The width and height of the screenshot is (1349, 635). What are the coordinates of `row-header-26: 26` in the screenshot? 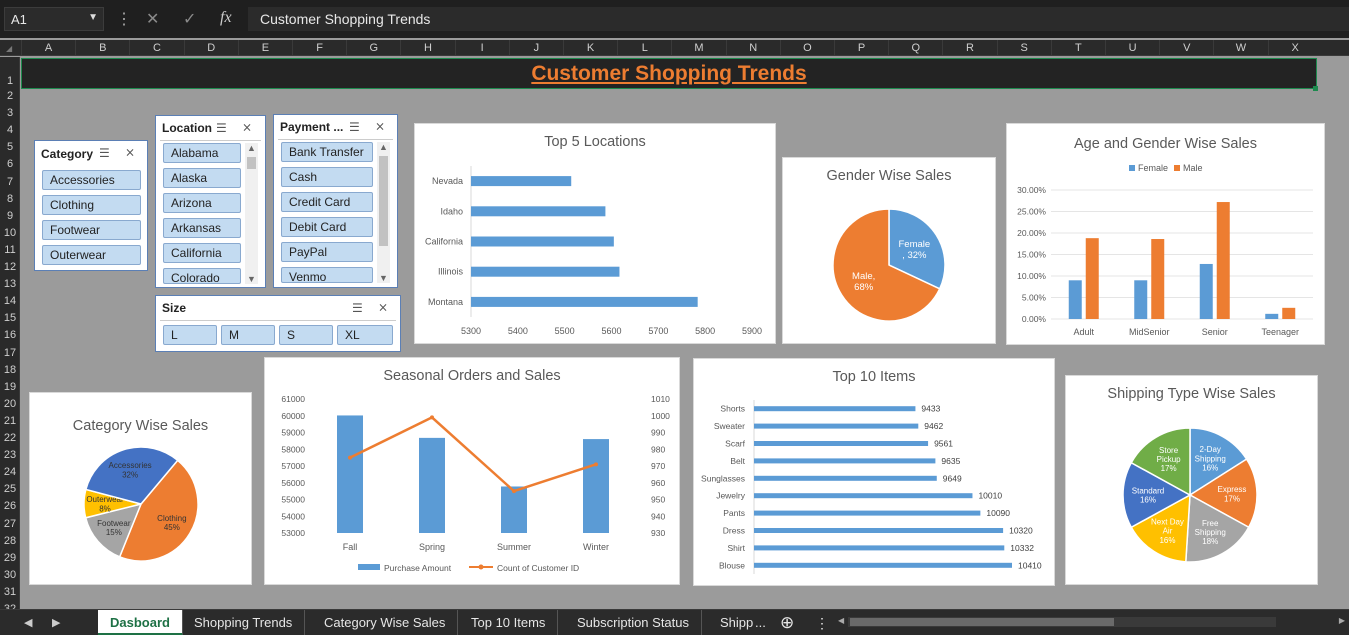 It's located at (9, 506).